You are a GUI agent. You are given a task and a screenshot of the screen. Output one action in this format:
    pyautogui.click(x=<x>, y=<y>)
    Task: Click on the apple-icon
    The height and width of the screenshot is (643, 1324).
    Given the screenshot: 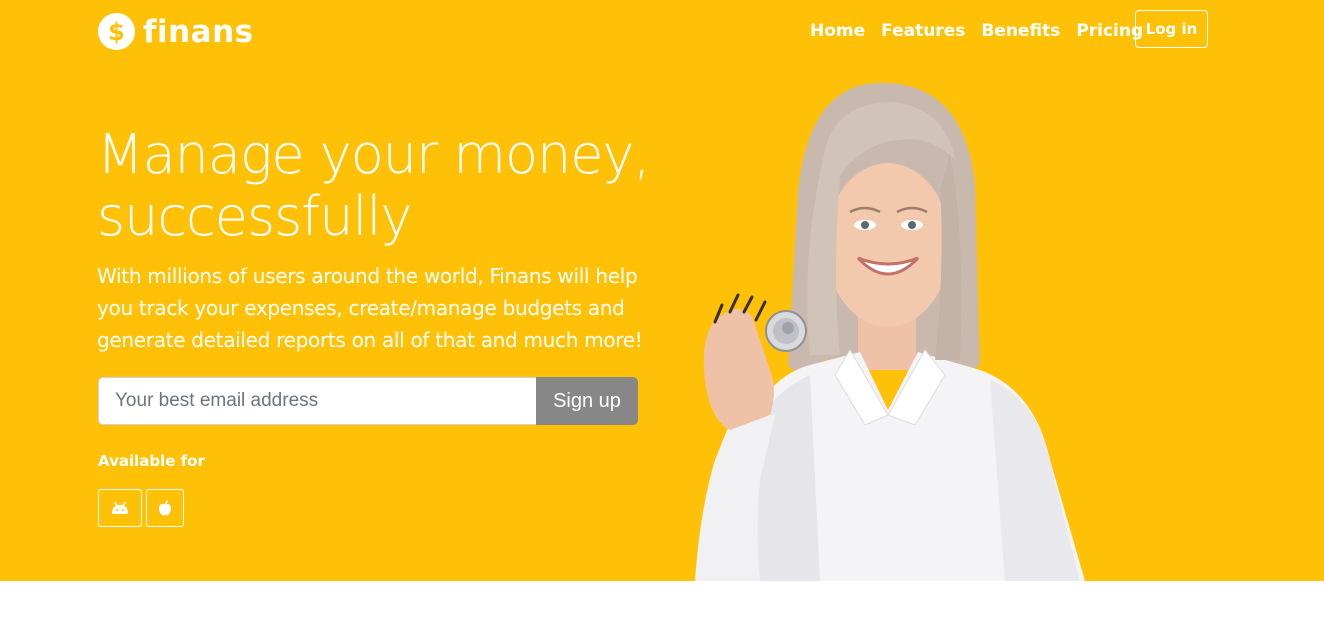 What is the action you would take?
    pyautogui.click(x=165, y=508)
    